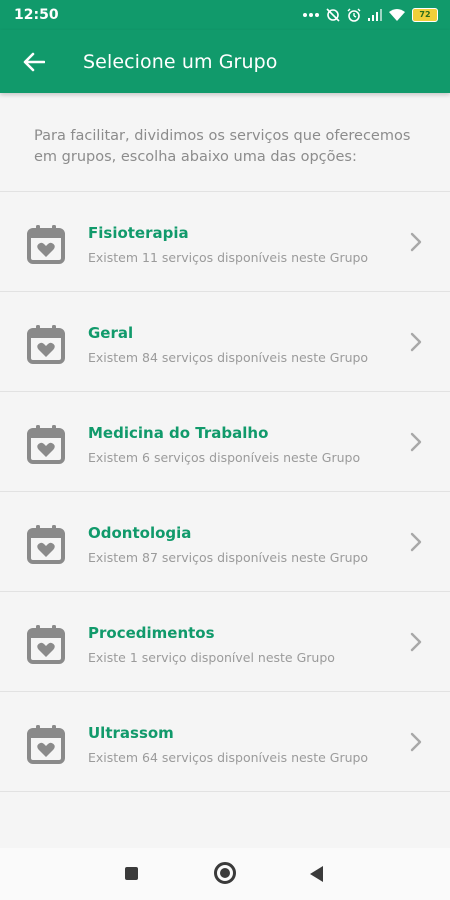 This screenshot has width=450, height=900. Describe the element at coordinates (333, 15) in the screenshot. I see `alarm-off-icon` at that location.